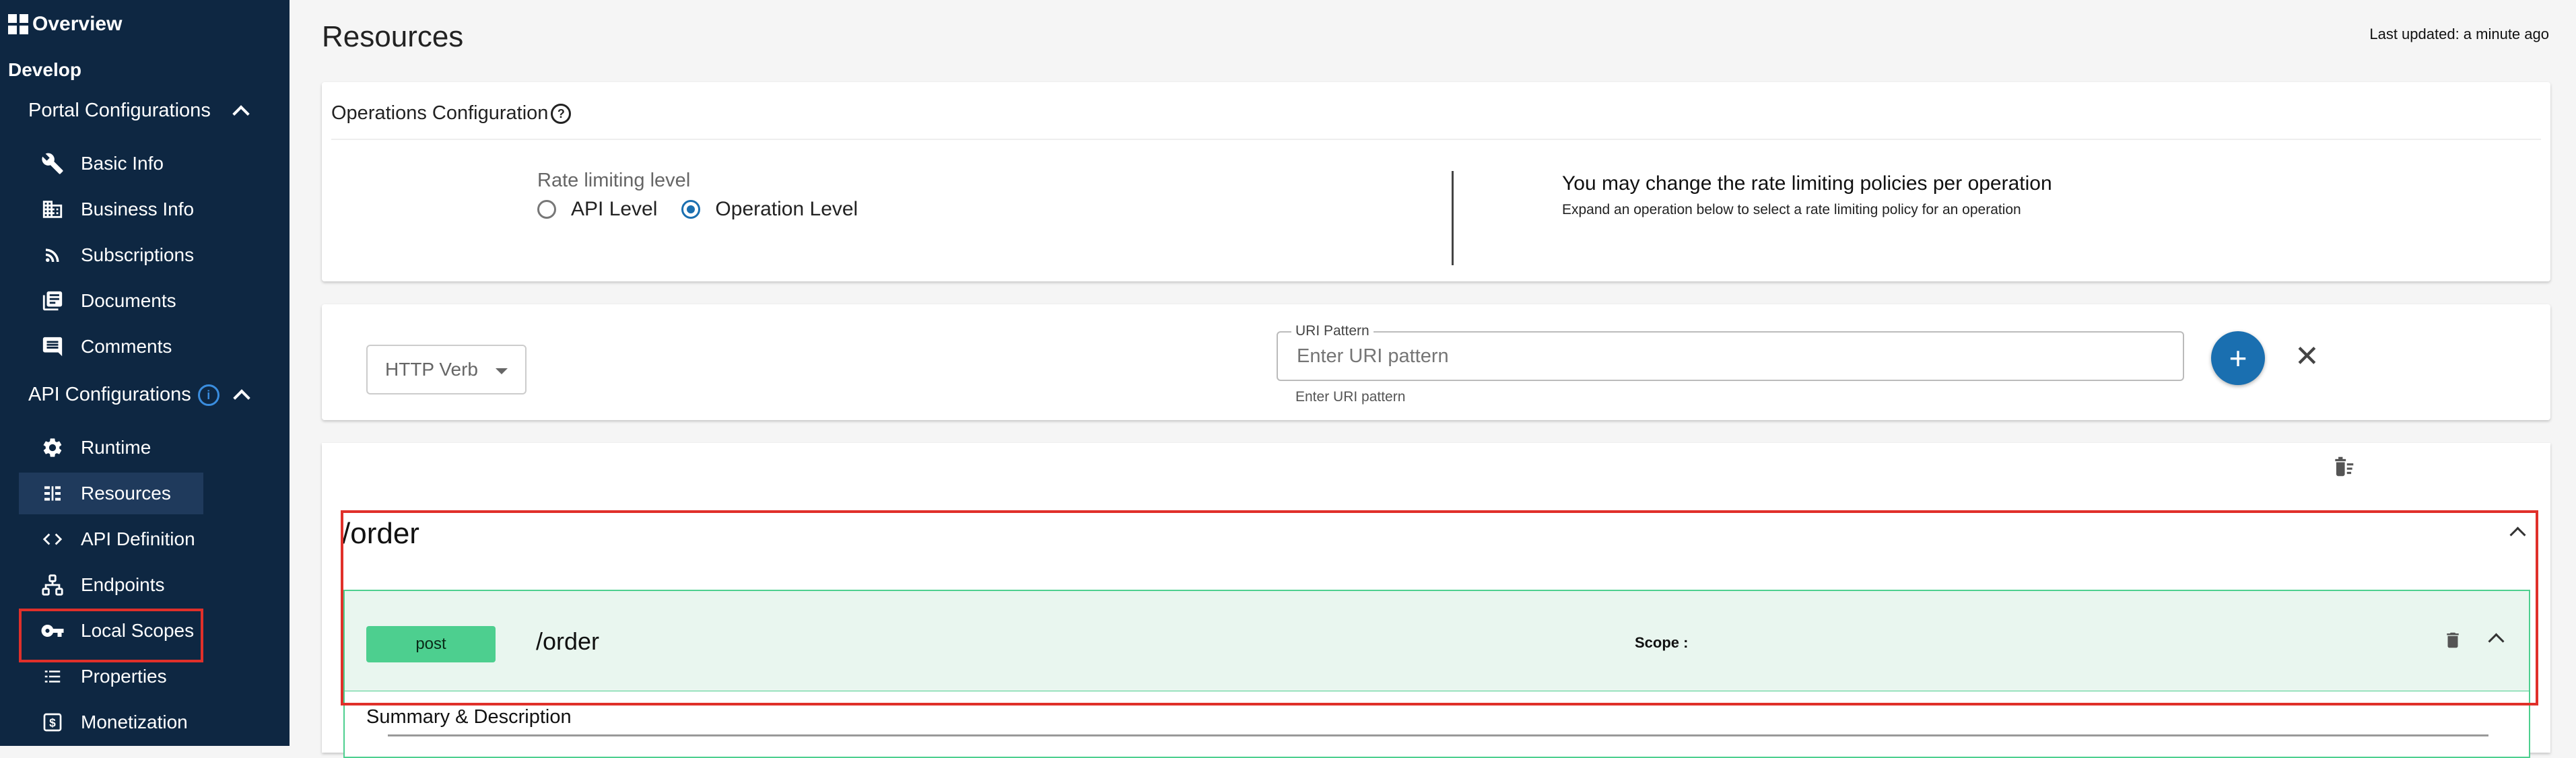 This screenshot has width=2576, height=758. Describe the element at coordinates (77, 24) in the screenshot. I see `sidebar-overview-label: Overview` at that location.